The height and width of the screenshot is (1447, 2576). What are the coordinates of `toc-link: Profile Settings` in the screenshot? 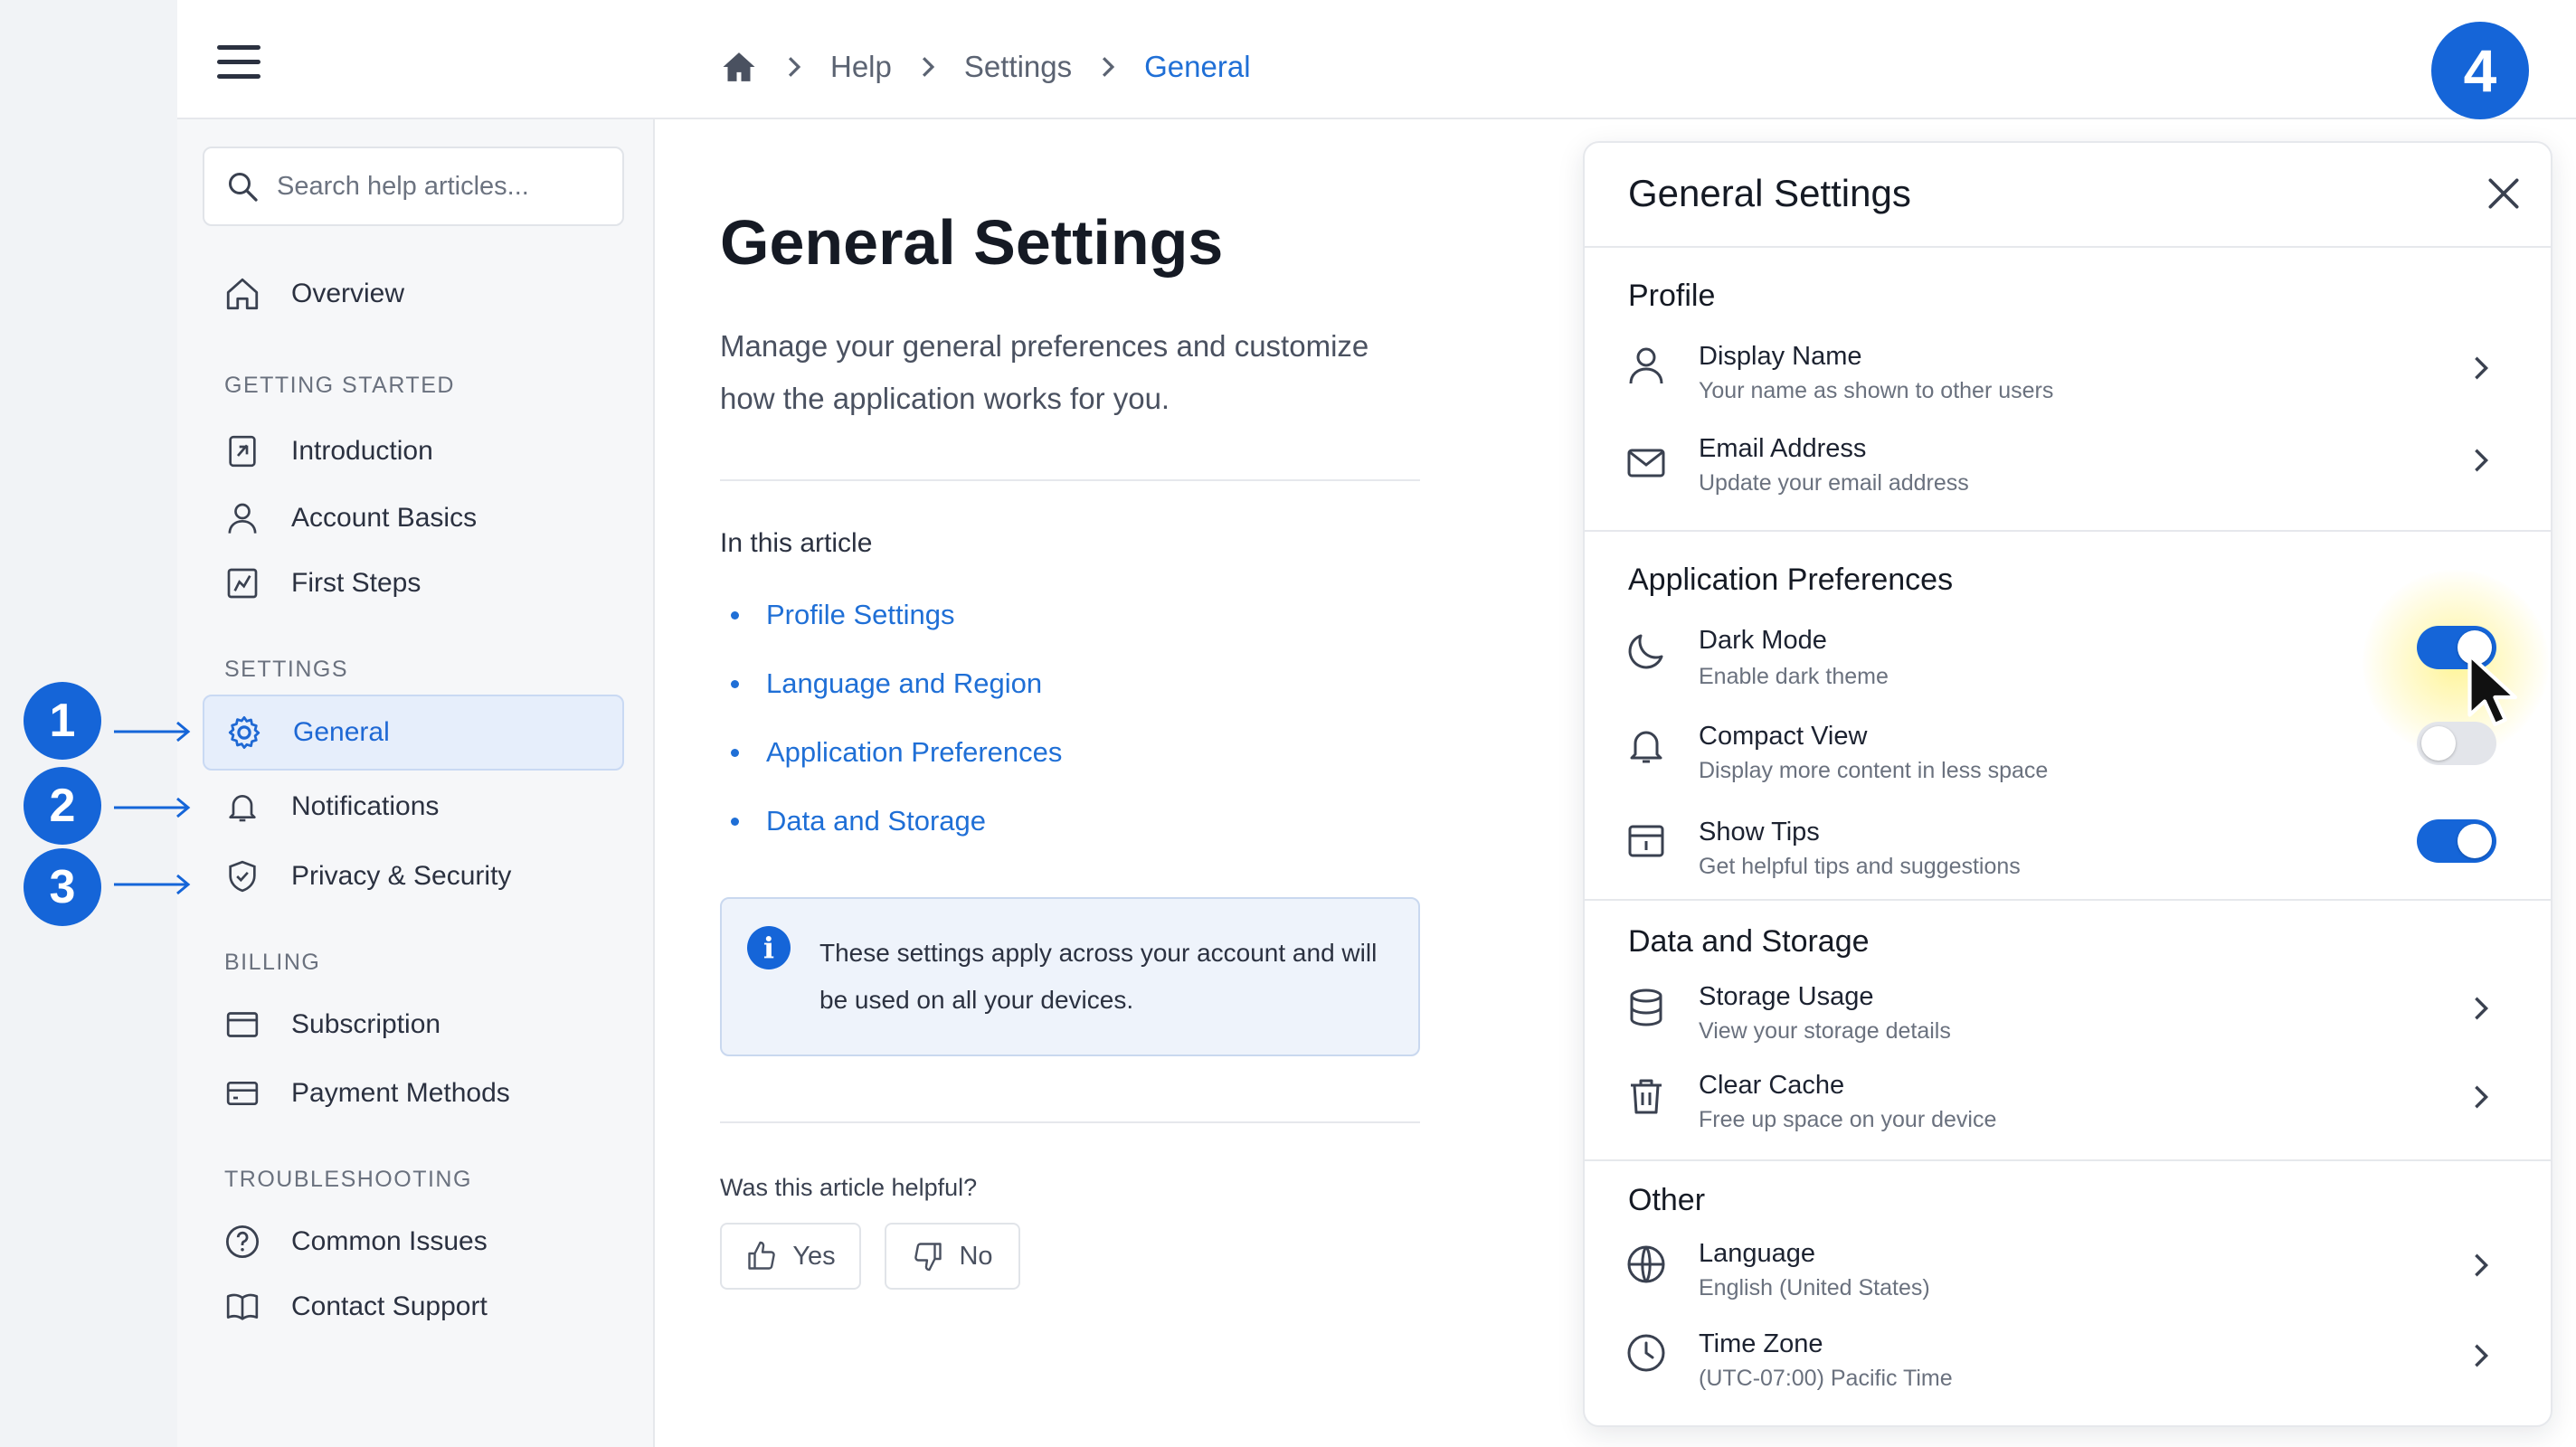 It's located at (843, 615).